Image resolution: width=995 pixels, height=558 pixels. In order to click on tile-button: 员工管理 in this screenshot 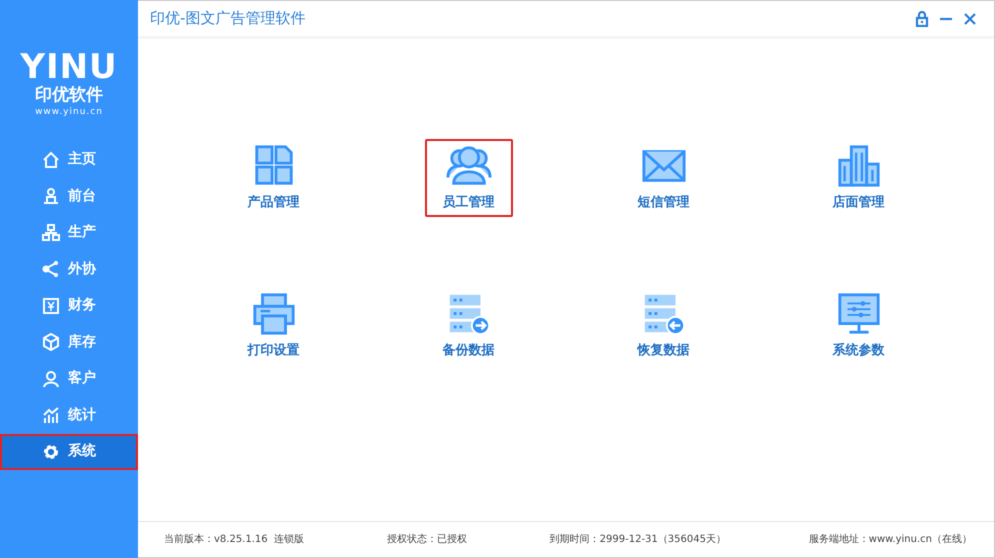, I will do `click(468, 178)`.